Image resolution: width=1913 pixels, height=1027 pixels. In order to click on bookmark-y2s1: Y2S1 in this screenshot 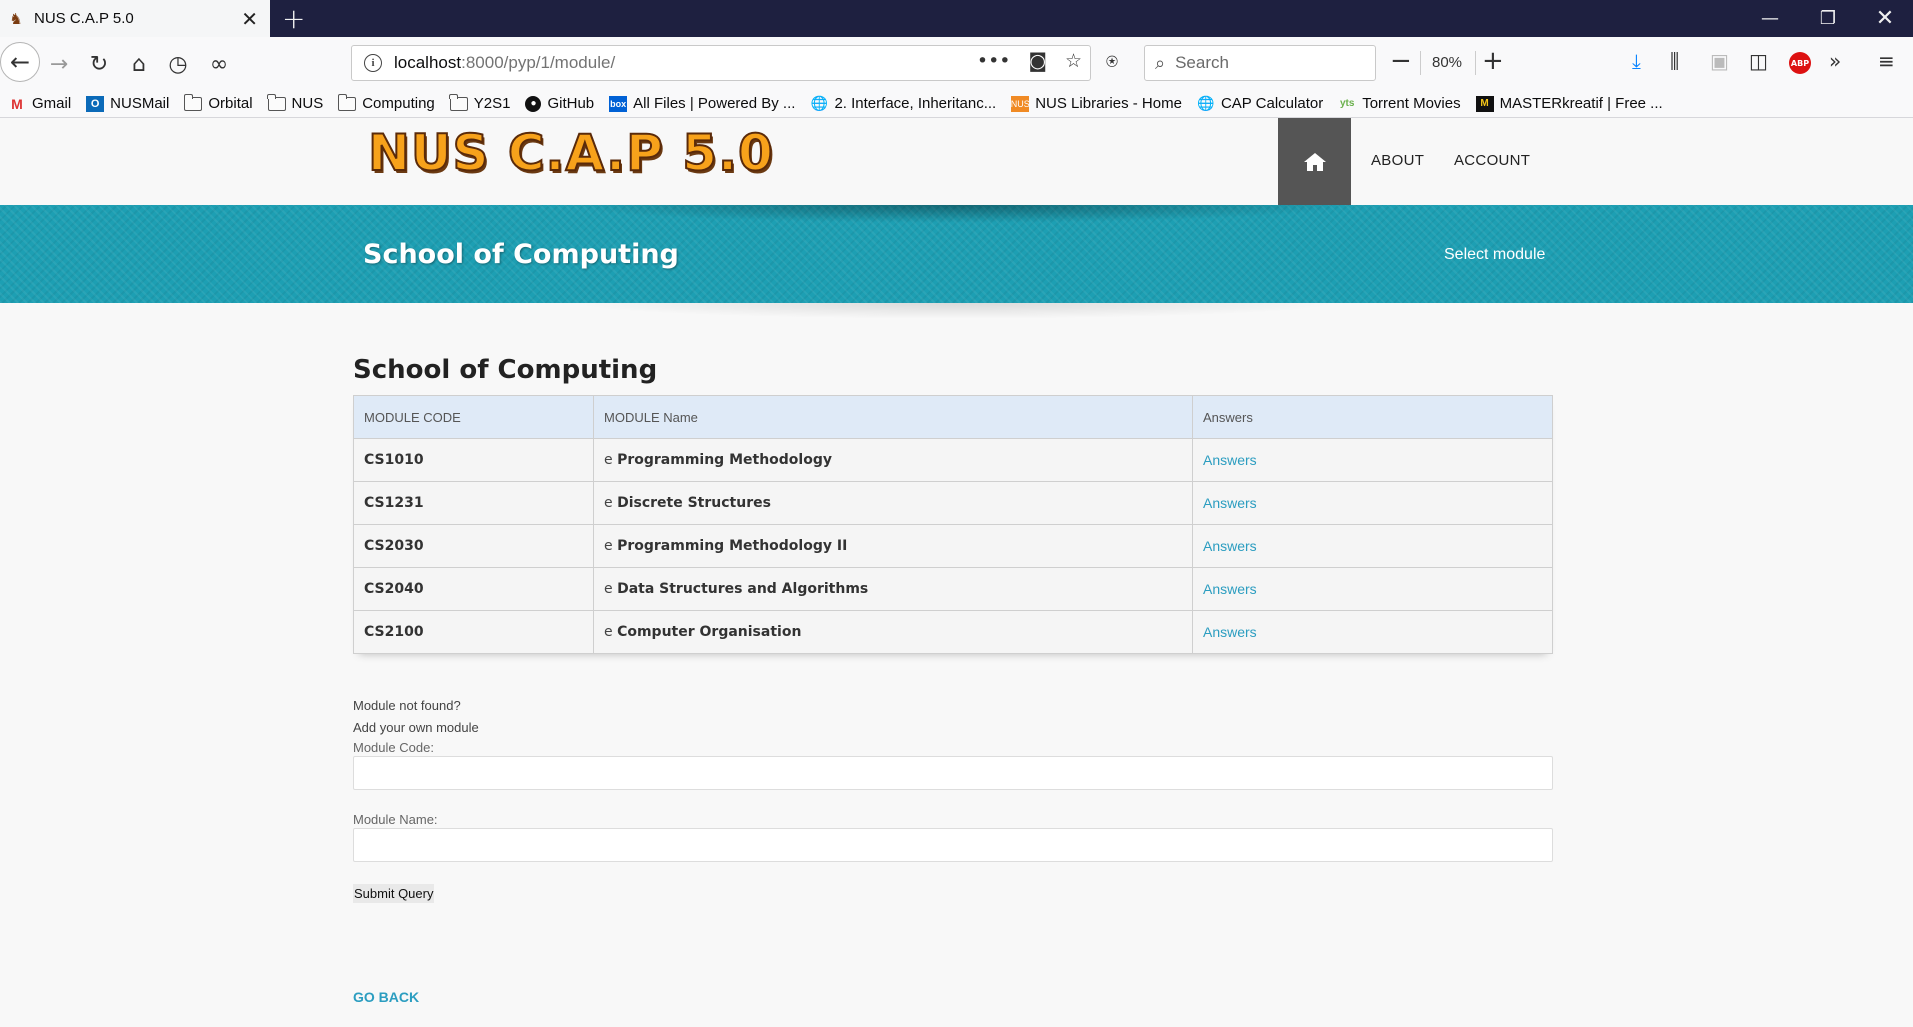, I will do `click(479, 102)`.